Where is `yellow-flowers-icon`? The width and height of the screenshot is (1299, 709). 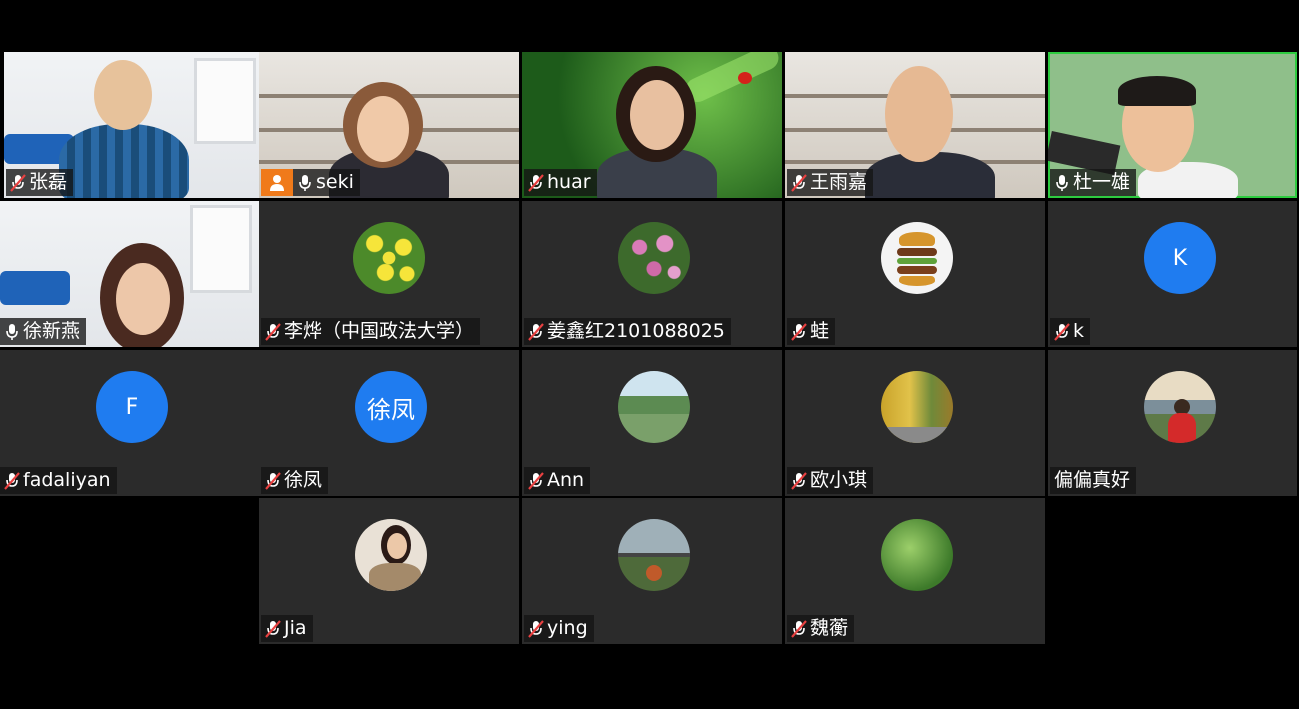 yellow-flowers-icon is located at coordinates (389, 258).